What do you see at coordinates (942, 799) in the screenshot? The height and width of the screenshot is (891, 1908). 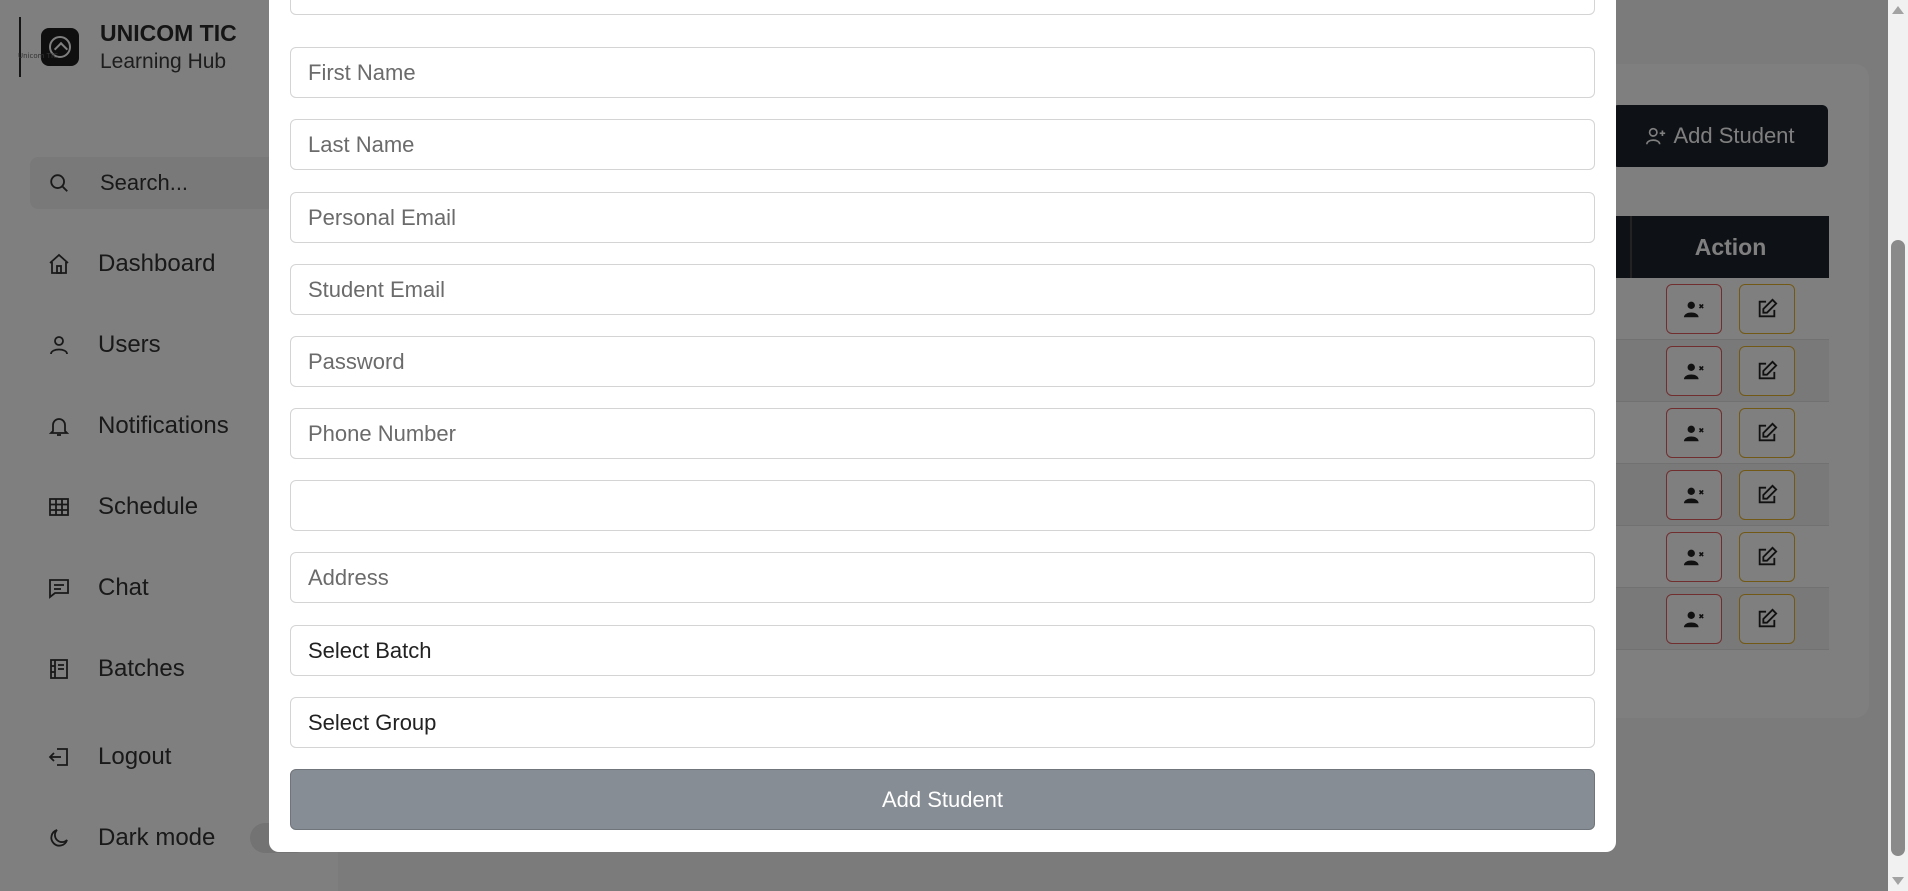 I see `add-student-submit-button: Add Student` at bounding box center [942, 799].